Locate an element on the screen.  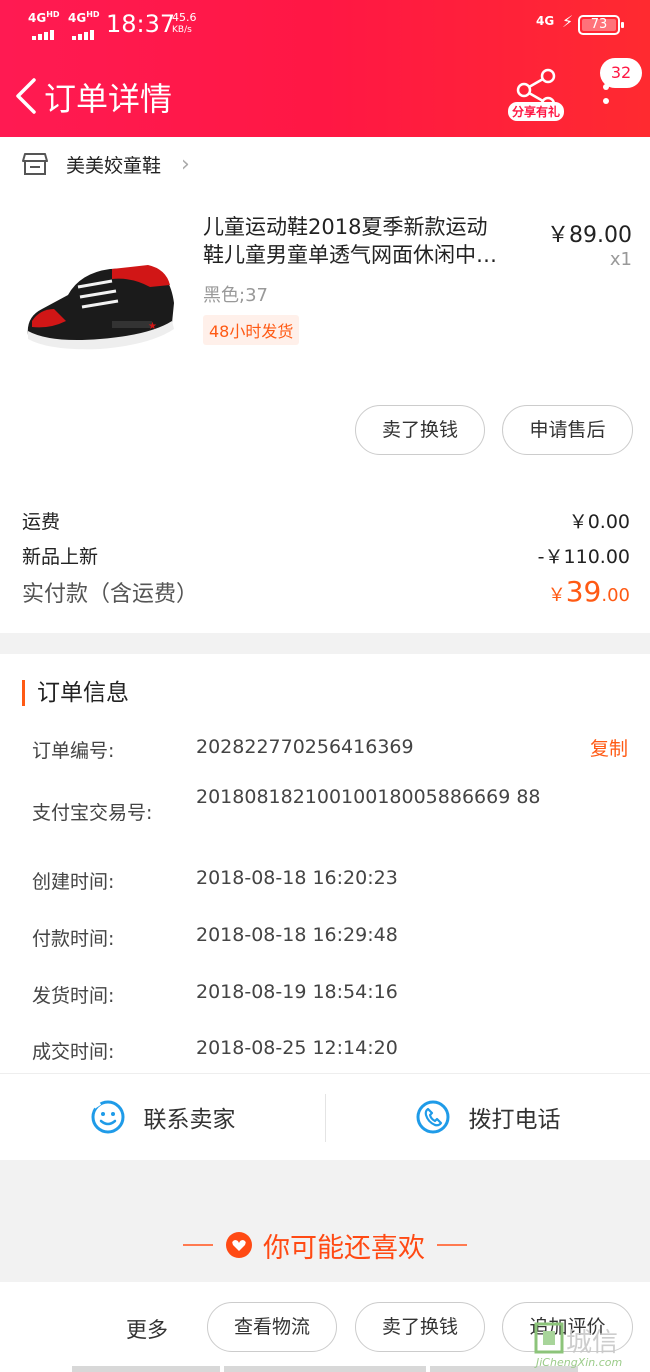
charging-icon: ⚡ is located at coordinates (568, 21).